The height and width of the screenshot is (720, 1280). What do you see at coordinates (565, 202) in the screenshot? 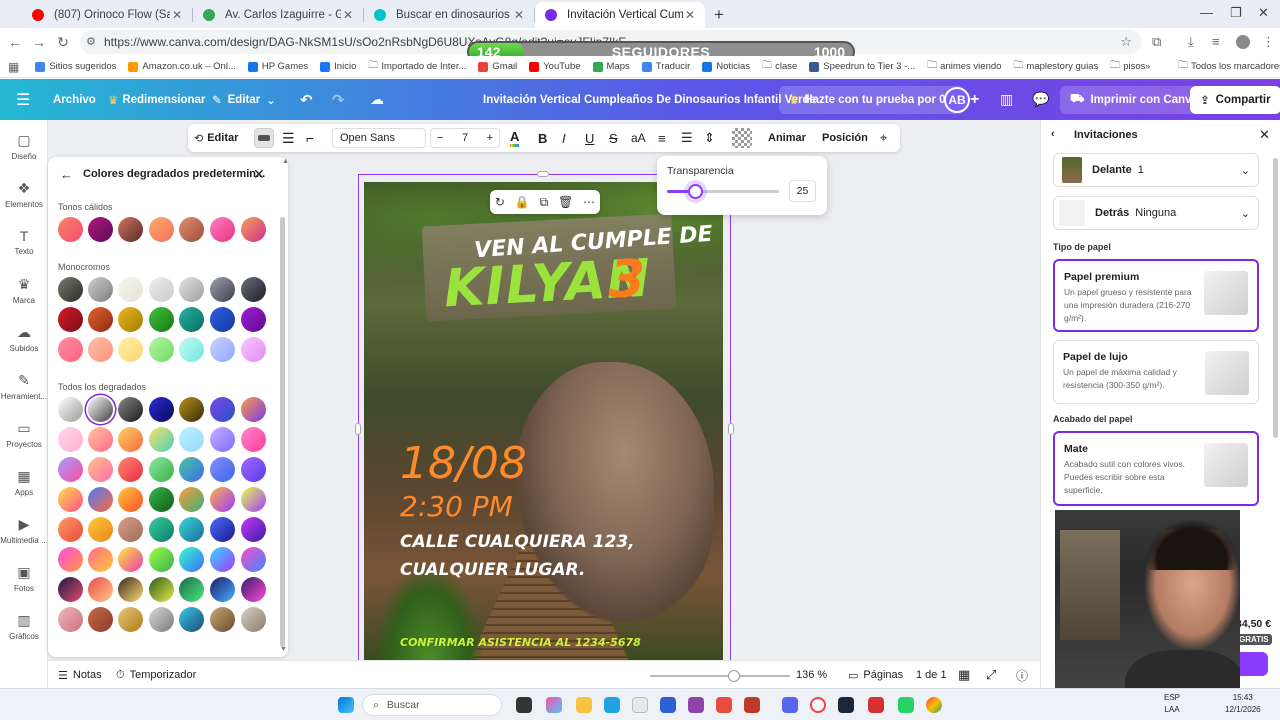
I see `trash-icon: 🗑` at bounding box center [565, 202].